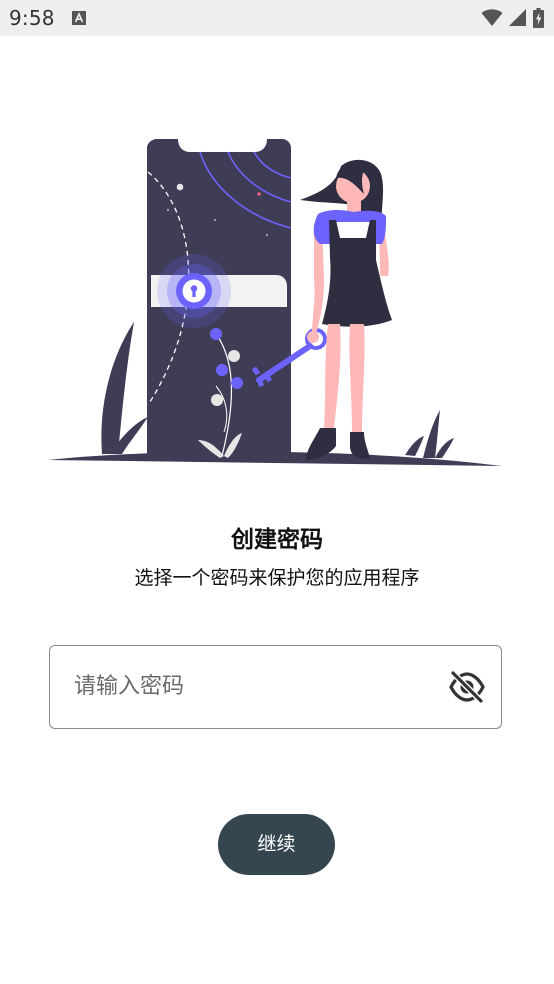 The image size is (554, 984). Describe the element at coordinates (277, 578) in the screenshot. I see `page-subtitle: 选择一个密码来保护您的应用程序` at that location.